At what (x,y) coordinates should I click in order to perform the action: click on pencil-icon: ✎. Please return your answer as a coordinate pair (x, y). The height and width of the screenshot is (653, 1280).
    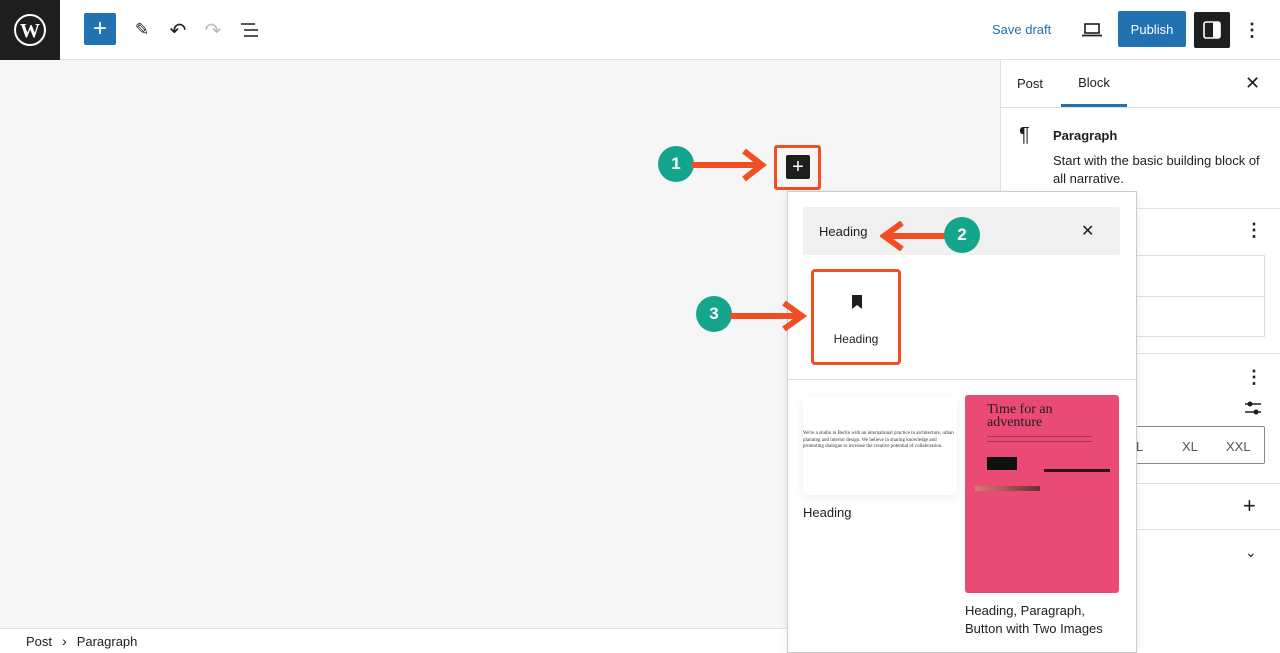
    Looking at the image, I should click on (142, 29).